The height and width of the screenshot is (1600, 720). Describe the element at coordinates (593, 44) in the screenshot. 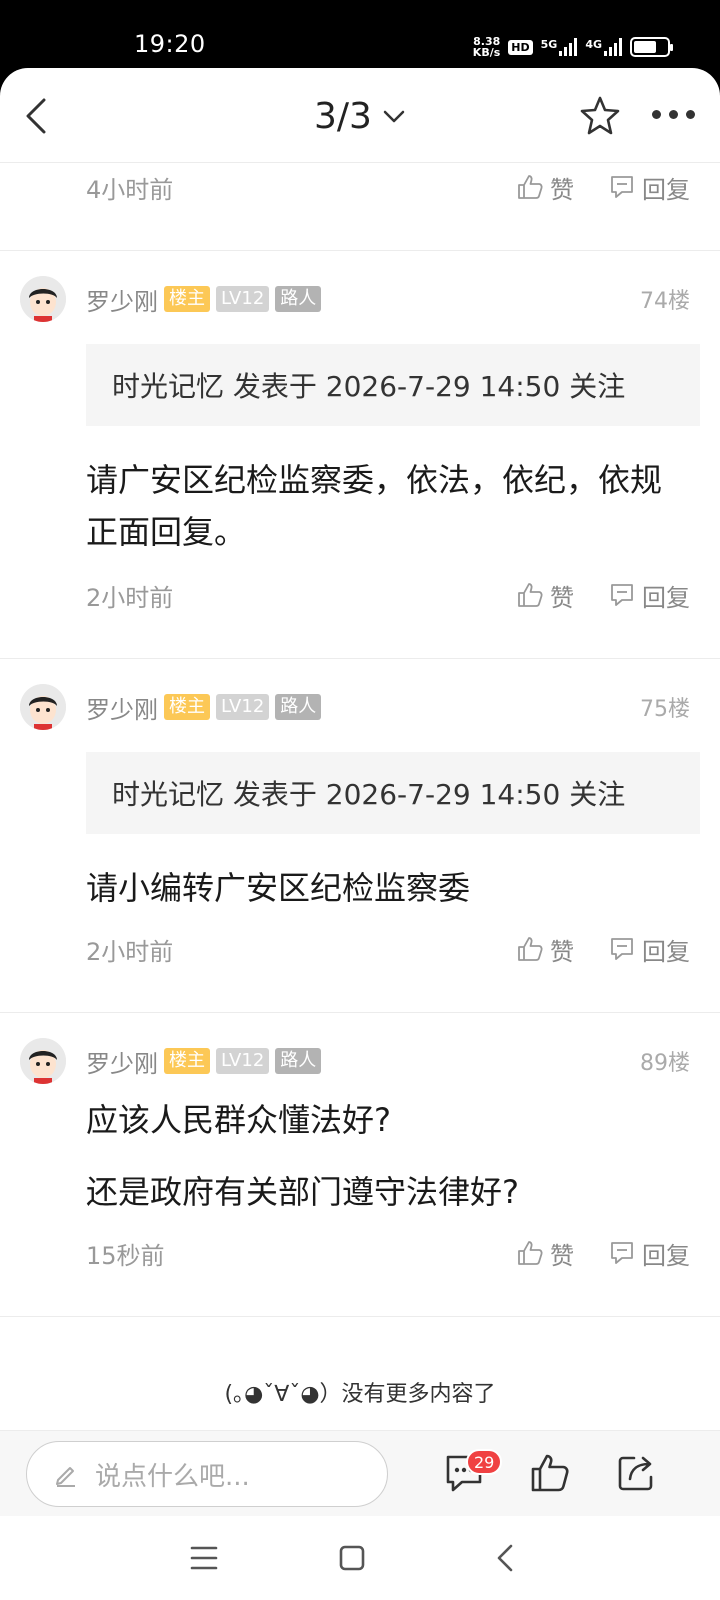

I see `signal-4g-label: 4G` at that location.